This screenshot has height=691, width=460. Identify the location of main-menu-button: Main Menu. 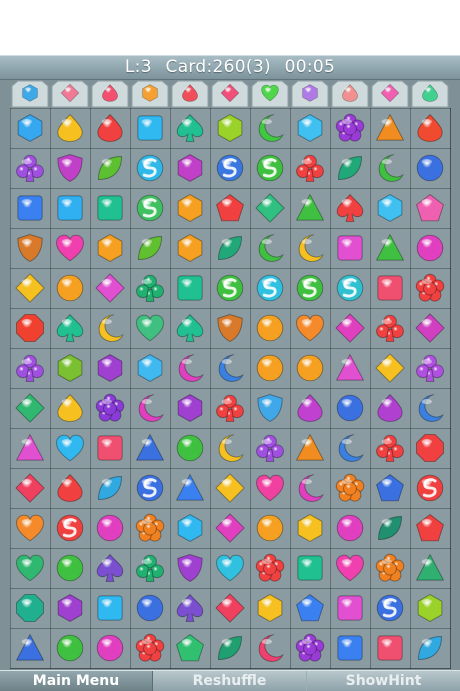
(76, 681).